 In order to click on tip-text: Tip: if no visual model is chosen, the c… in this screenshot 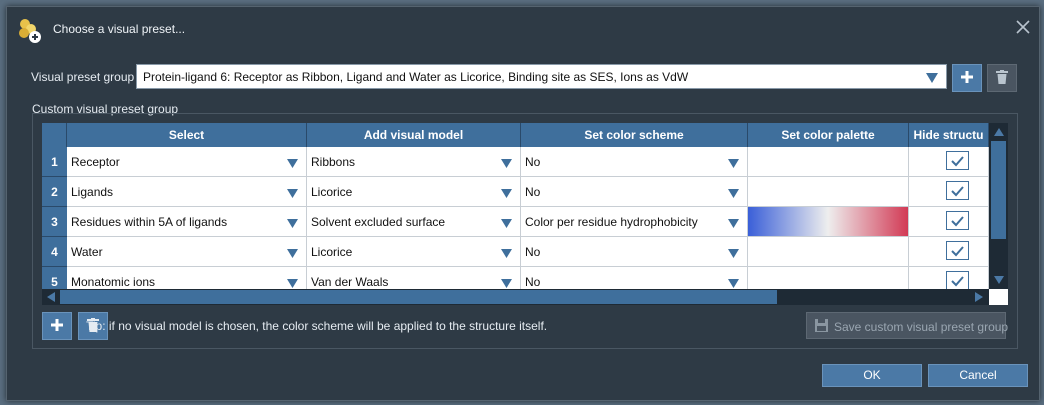, I will do `click(317, 326)`.